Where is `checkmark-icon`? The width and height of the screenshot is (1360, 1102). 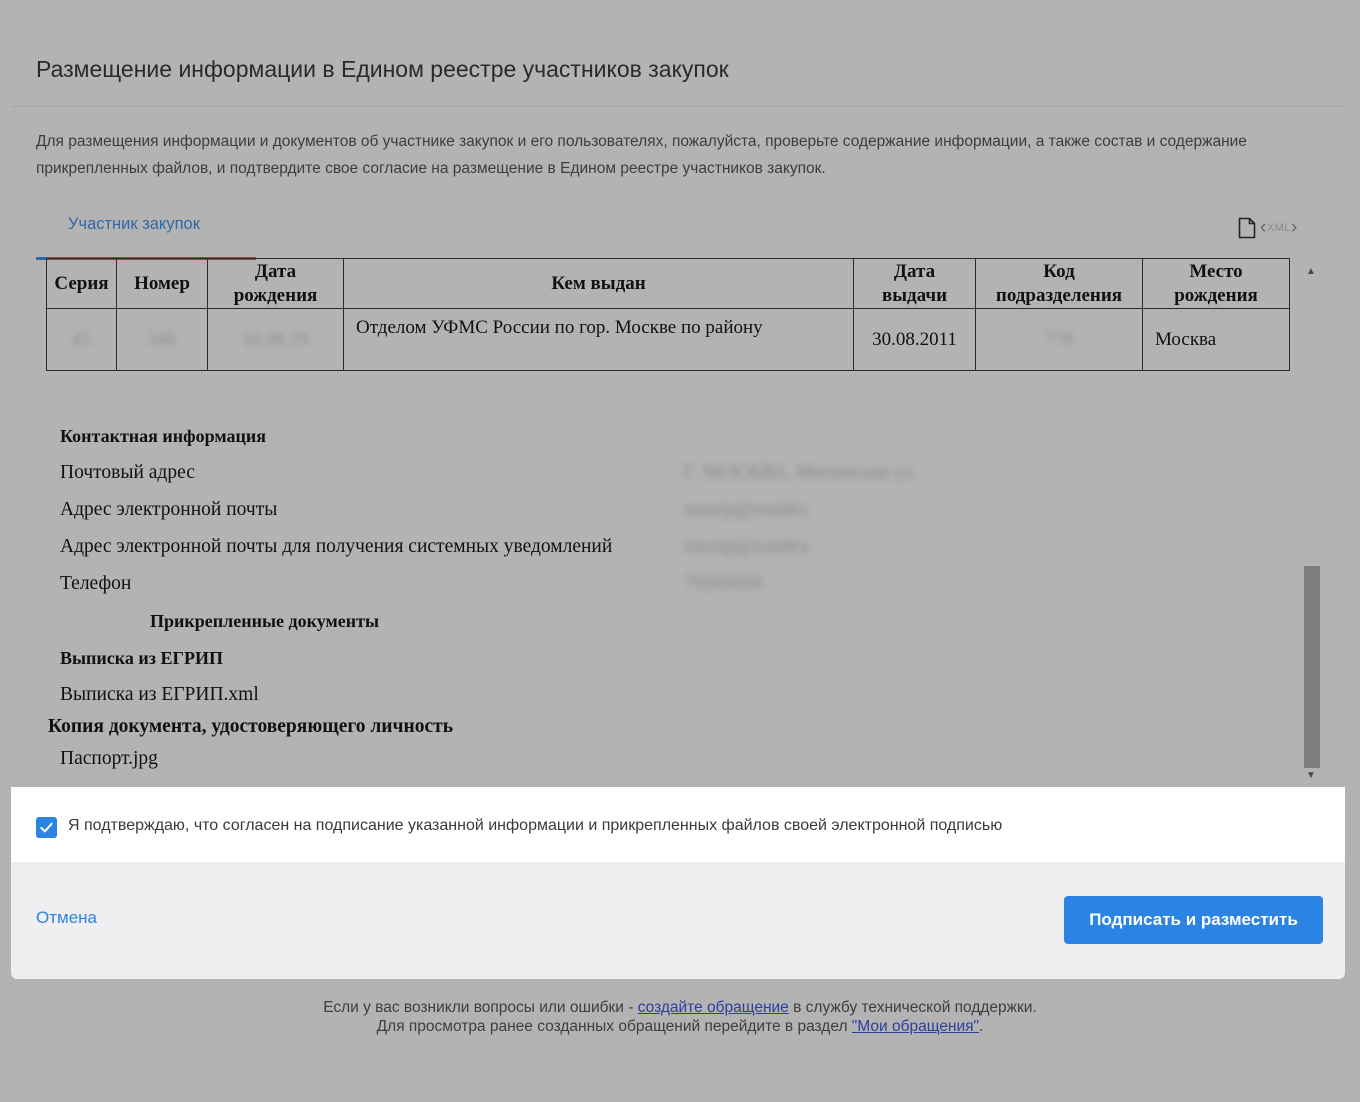 checkmark-icon is located at coordinates (46, 827).